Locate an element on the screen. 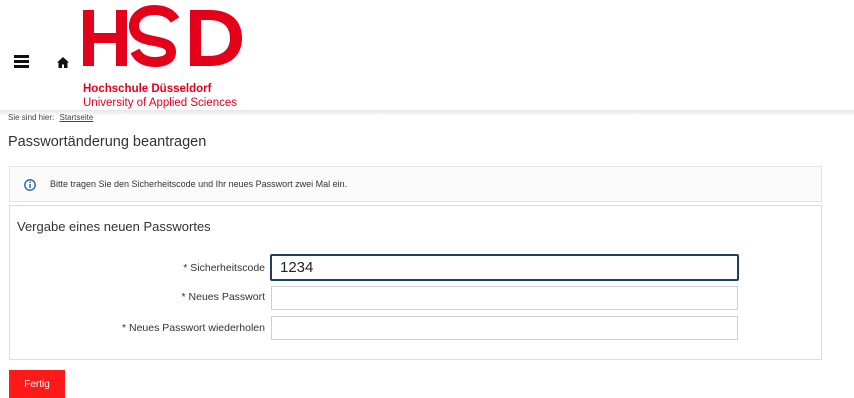  security-code-label: * Sicherheitscode is located at coordinates (224, 268).